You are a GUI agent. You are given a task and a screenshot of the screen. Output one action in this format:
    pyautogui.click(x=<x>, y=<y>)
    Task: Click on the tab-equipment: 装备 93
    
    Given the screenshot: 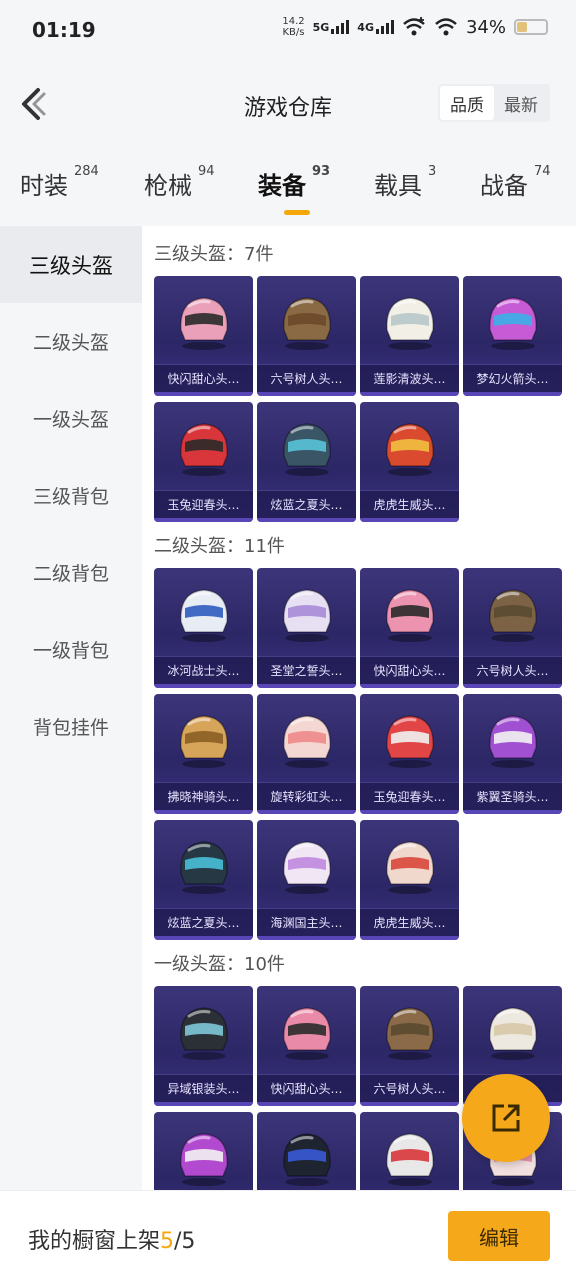 What is the action you would take?
    pyautogui.click(x=294, y=189)
    